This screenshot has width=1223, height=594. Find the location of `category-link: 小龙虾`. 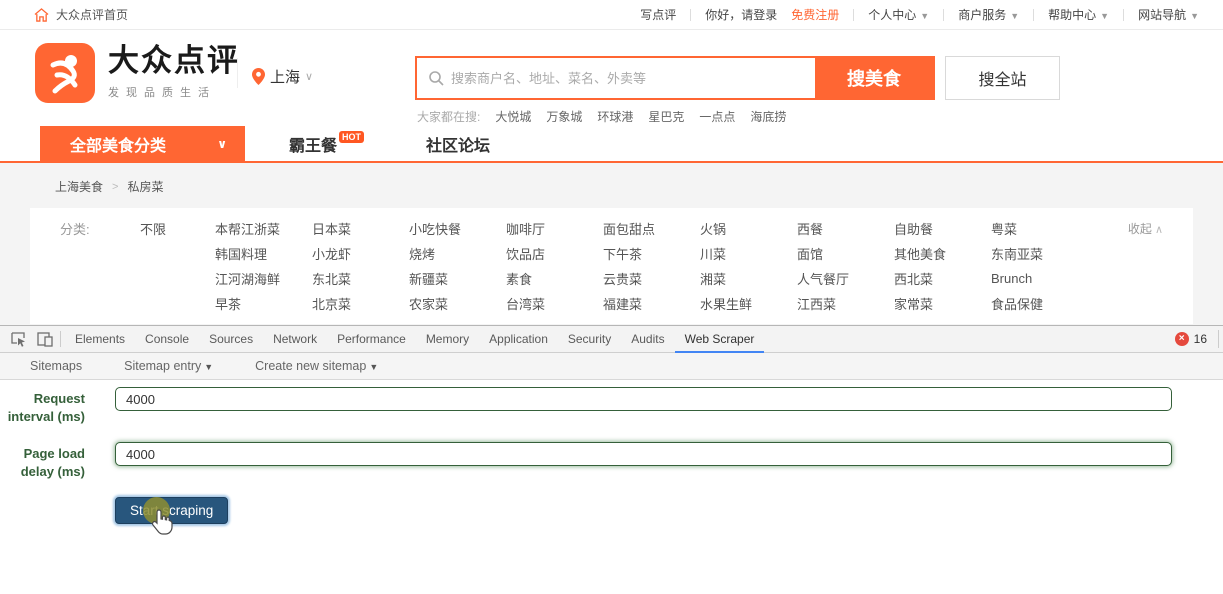

category-link: 小龙虾 is located at coordinates (360, 253).